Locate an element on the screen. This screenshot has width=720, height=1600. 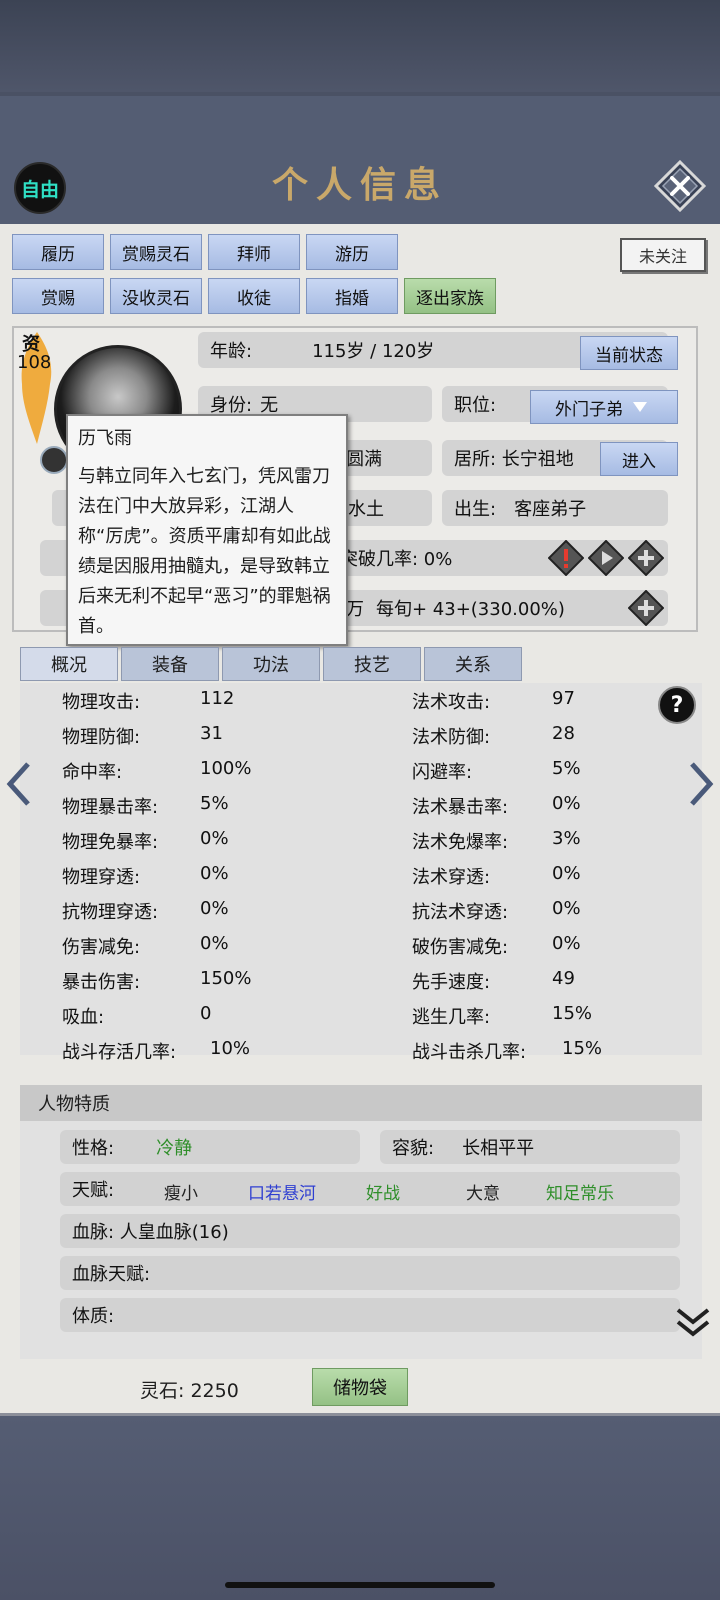
stat-value: 0 is located at coordinates (206, 1013).